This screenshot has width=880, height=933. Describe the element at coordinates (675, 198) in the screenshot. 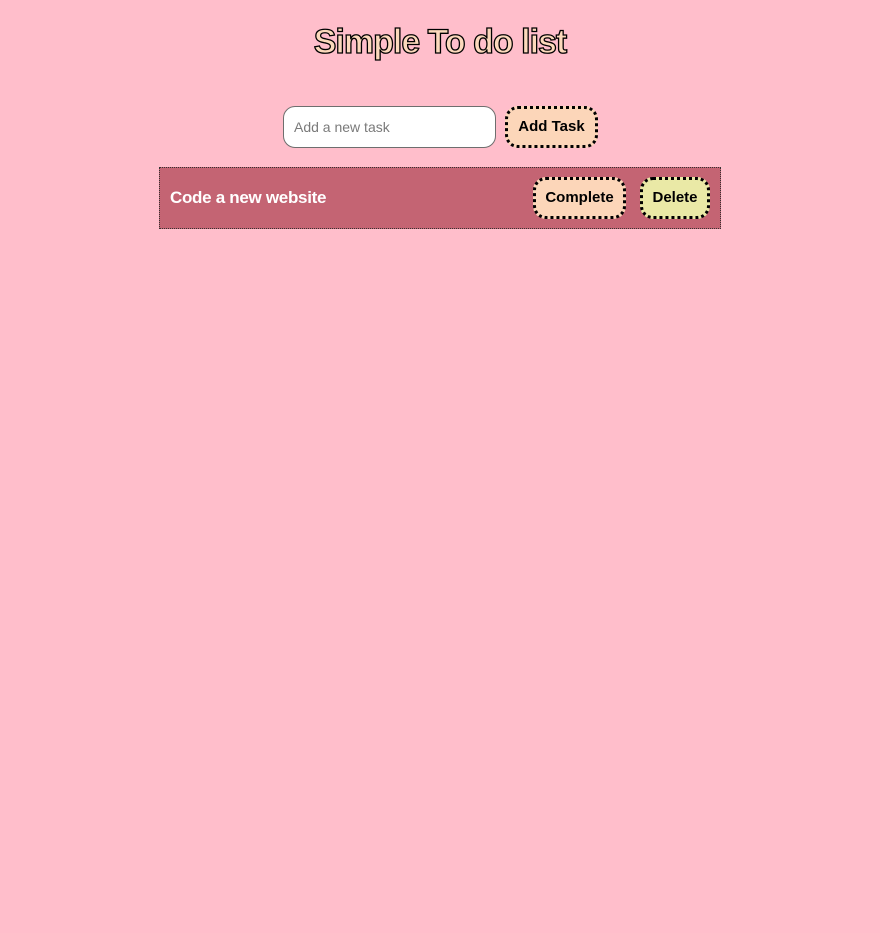

I see `delete-button: Delete` at that location.